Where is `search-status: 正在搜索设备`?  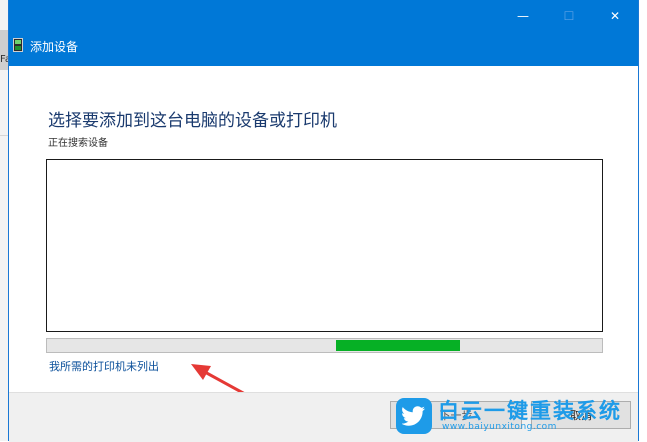
search-status: 正在搜索设备 is located at coordinates (78, 143).